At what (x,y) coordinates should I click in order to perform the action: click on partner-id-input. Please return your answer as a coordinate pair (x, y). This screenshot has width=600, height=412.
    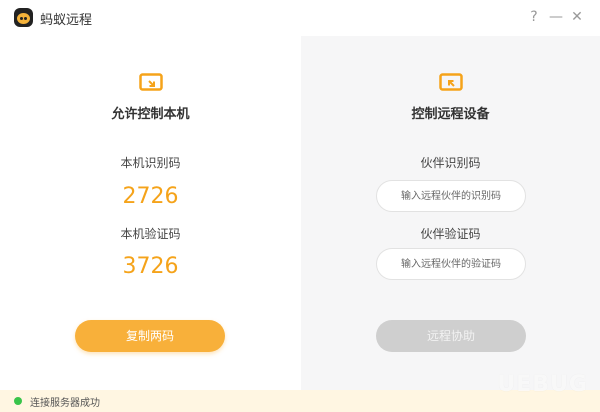
    Looking at the image, I should click on (451, 196).